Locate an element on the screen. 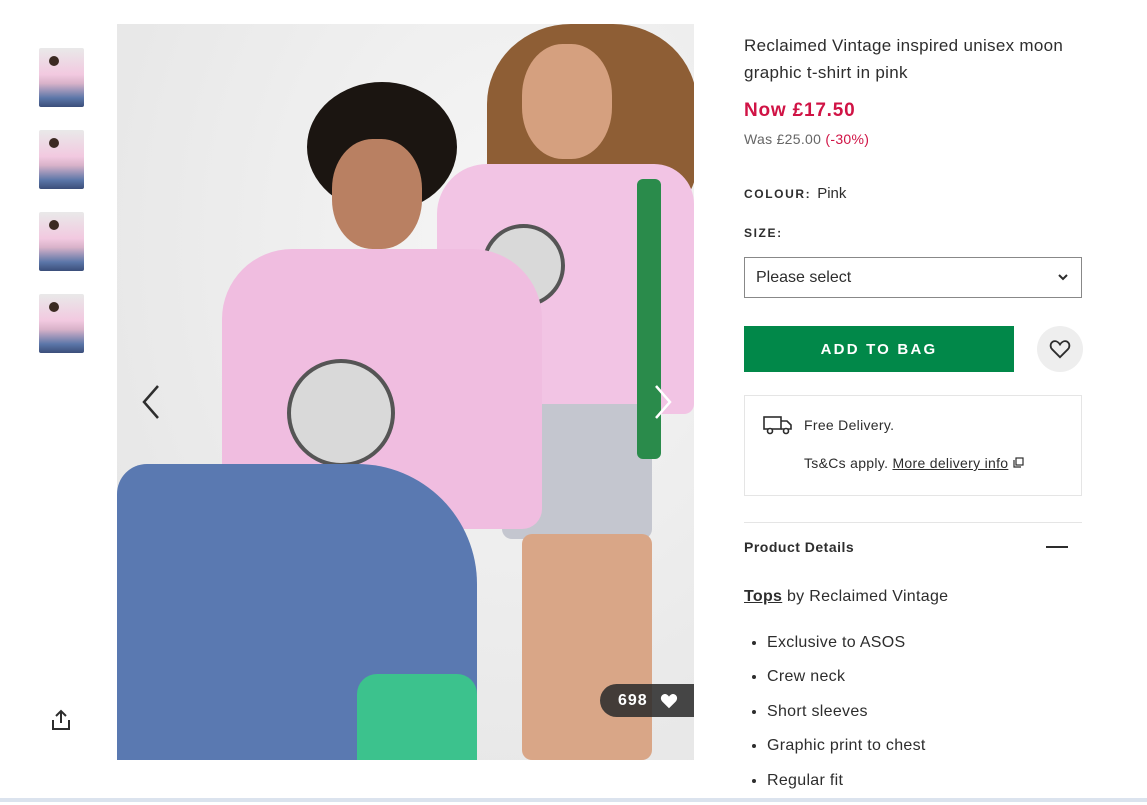 The height and width of the screenshot is (805, 1147). list-item: Exclusive to ASOS is located at coordinates (846, 650).